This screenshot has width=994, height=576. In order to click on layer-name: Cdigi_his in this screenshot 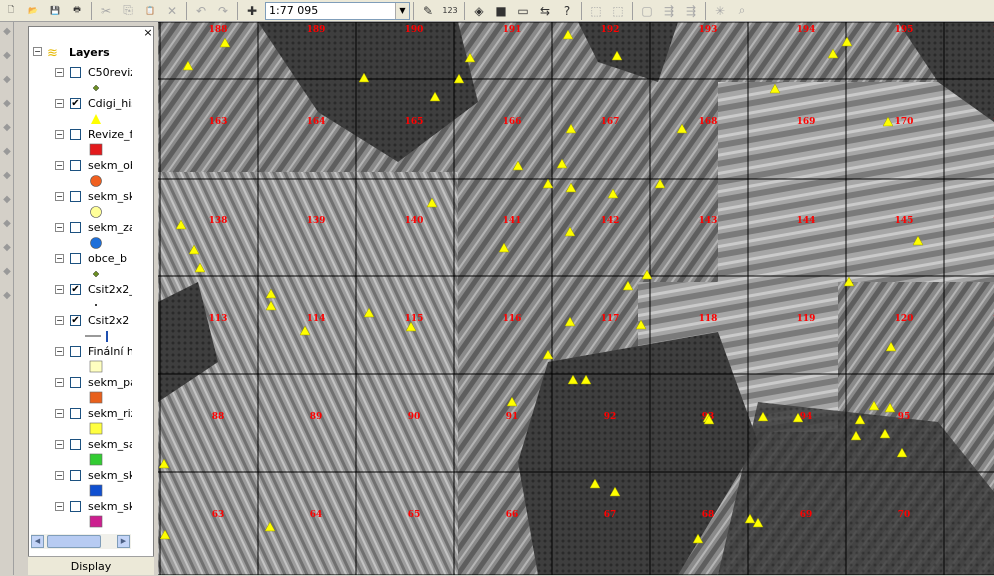, I will do `click(110, 103)`.